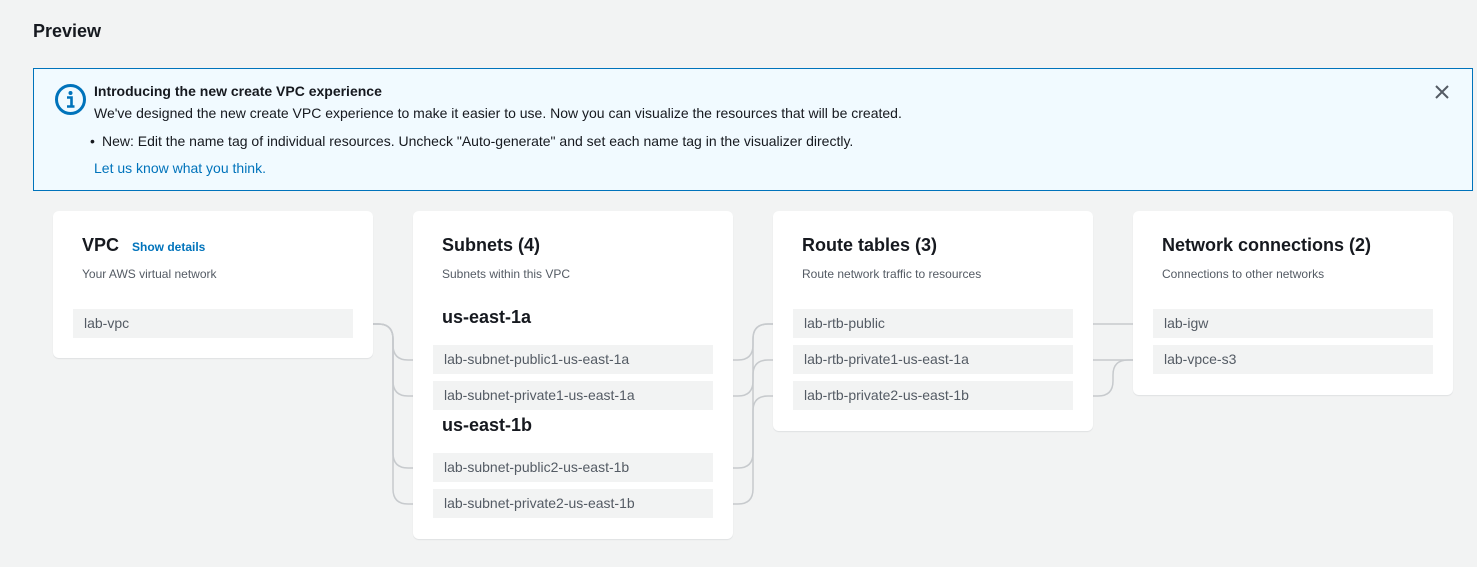  What do you see at coordinates (1442, 92) in the screenshot?
I see `close-icon` at bounding box center [1442, 92].